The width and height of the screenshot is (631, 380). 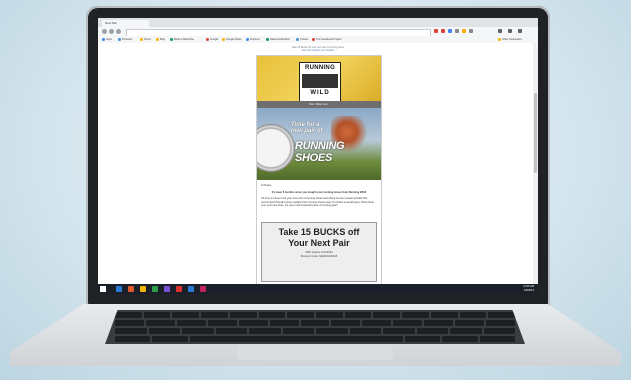 What do you see at coordinates (125, 23) in the screenshot?
I see `browser-tab: New Tab` at bounding box center [125, 23].